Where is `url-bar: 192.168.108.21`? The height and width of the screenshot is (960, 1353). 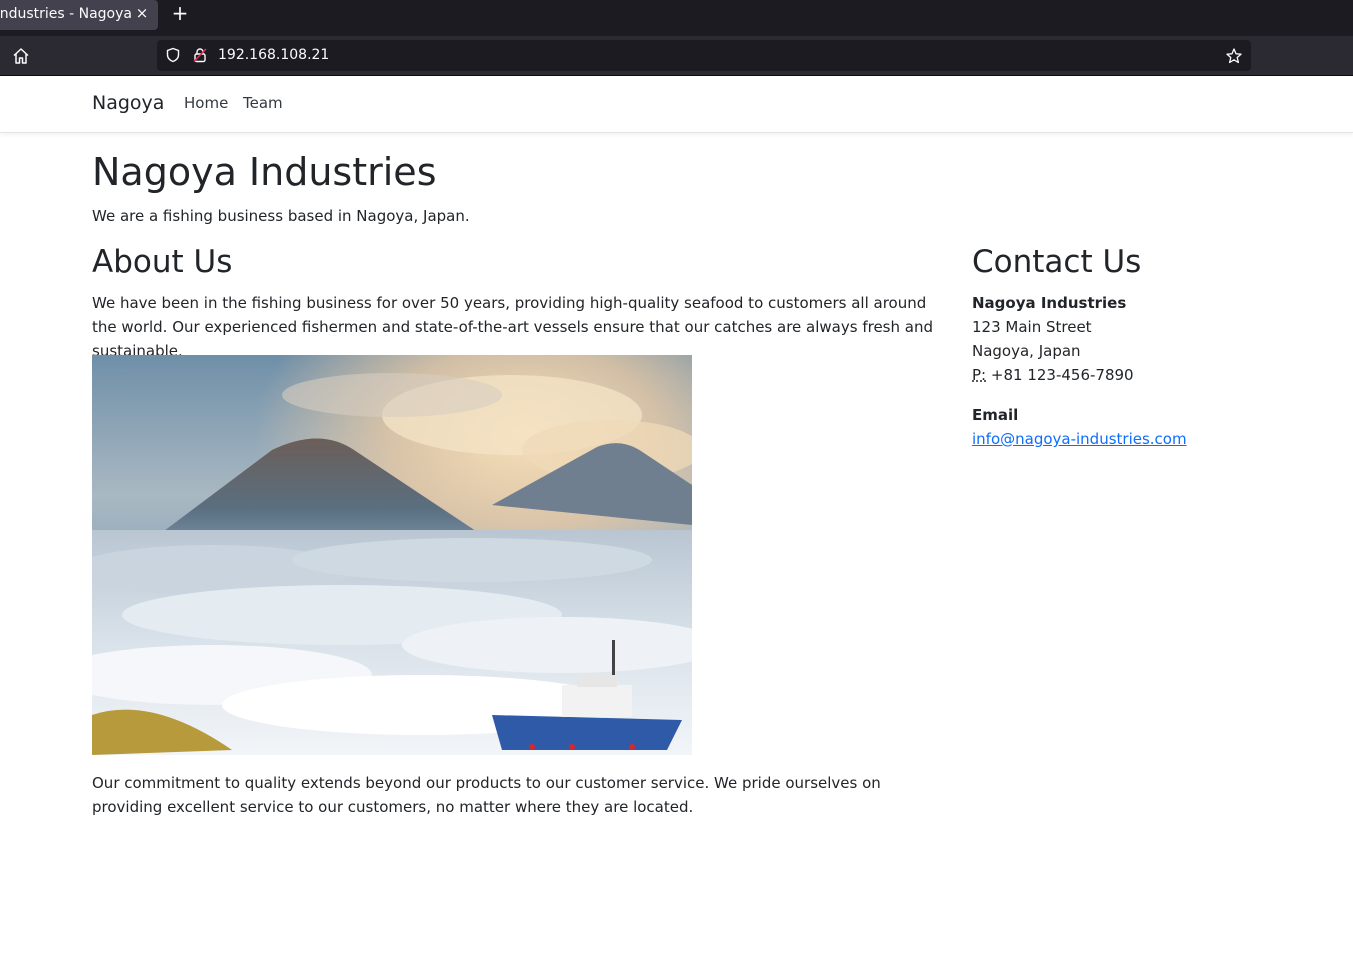
url-bar: 192.168.108.21 is located at coordinates (704, 55).